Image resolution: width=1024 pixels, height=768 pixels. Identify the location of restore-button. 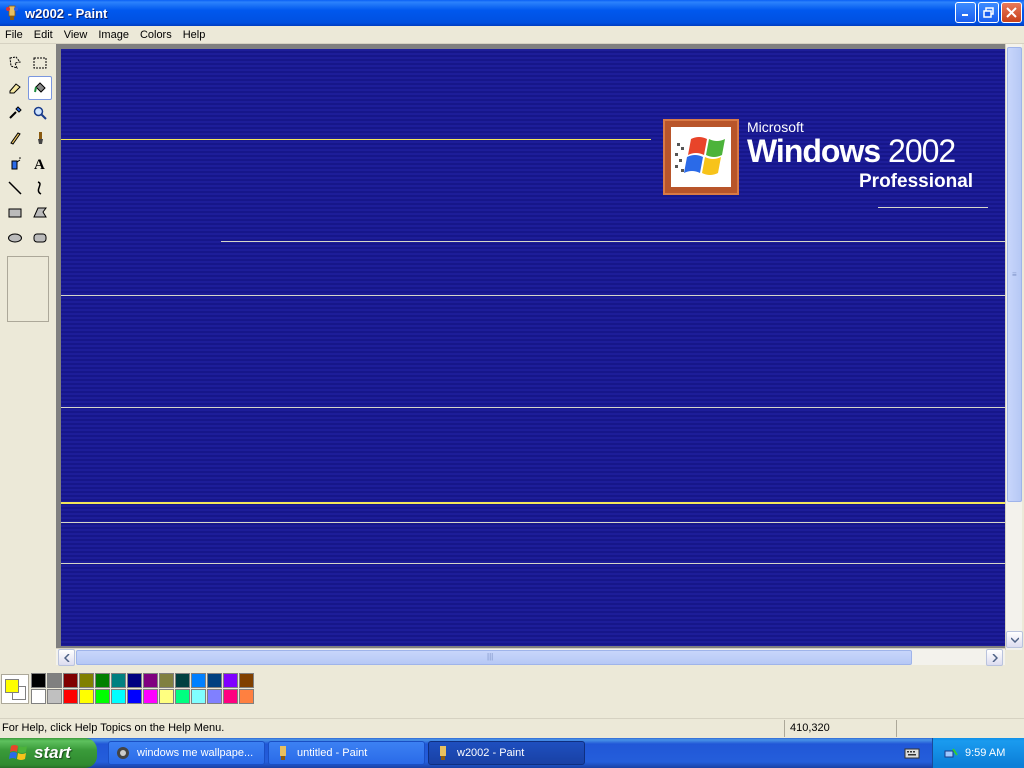
(988, 12).